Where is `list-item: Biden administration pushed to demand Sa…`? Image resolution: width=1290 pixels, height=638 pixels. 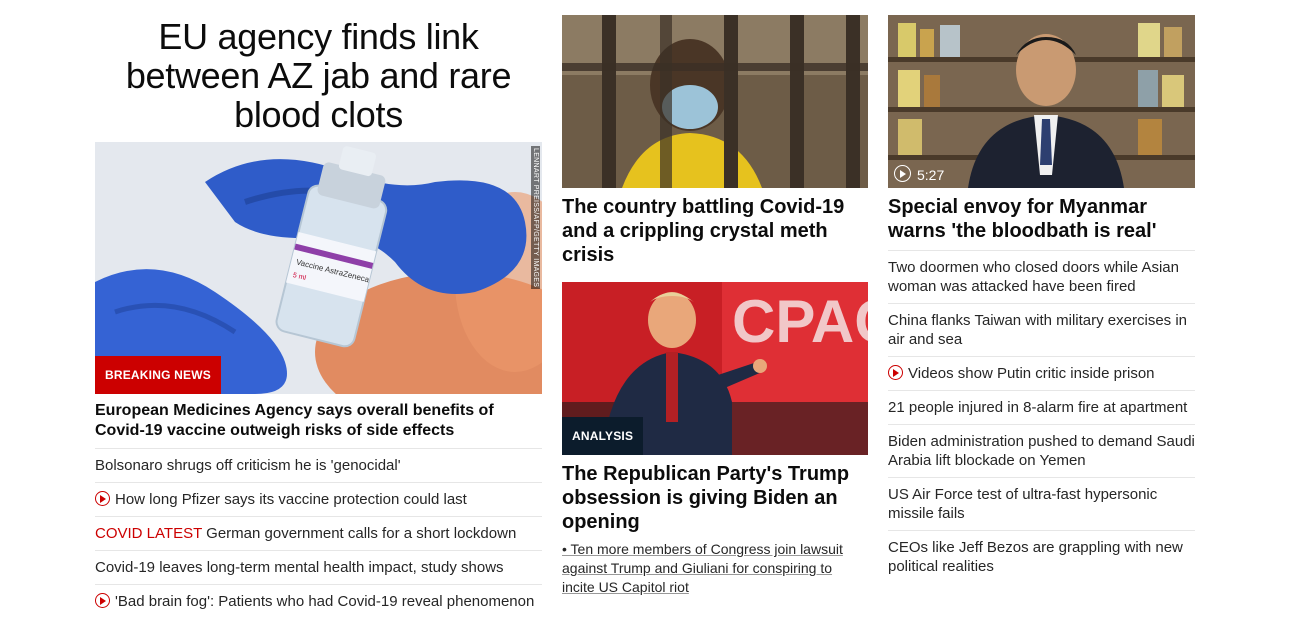 list-item: Biden administration pushed to demand Sa… is located at coordinates (1041, 450).